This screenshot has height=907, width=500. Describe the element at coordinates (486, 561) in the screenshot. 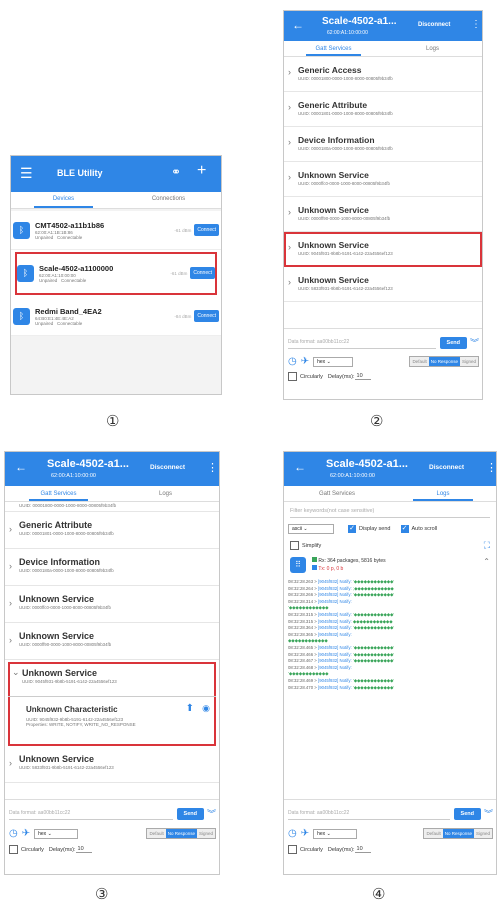

I see `chevron-up-icon: ⌃` at that location.